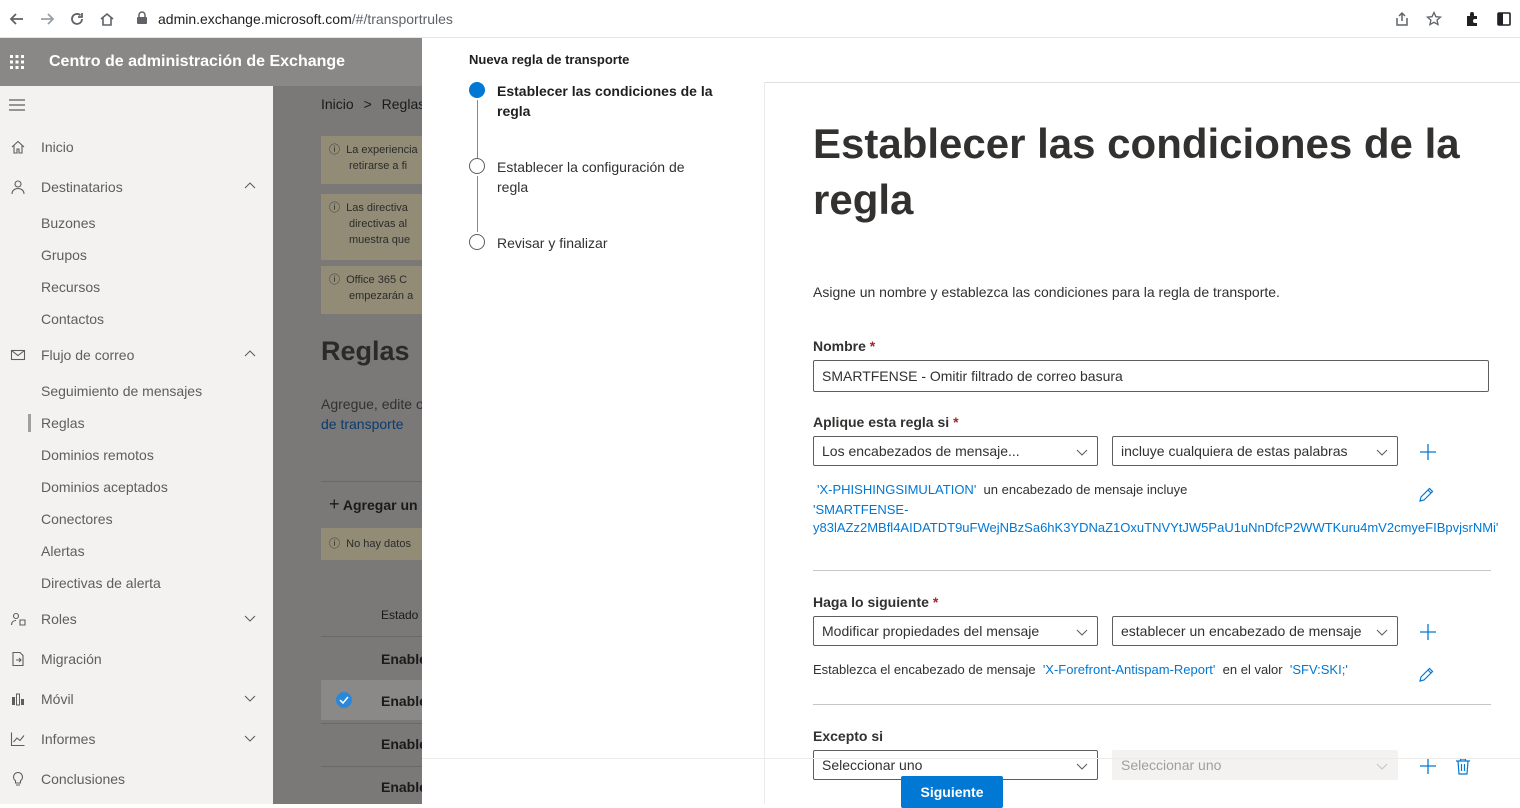  Describe the element at coordinates (871, 602) in the screenshot. I see `label-text: Haga lo siguiente` at that location.